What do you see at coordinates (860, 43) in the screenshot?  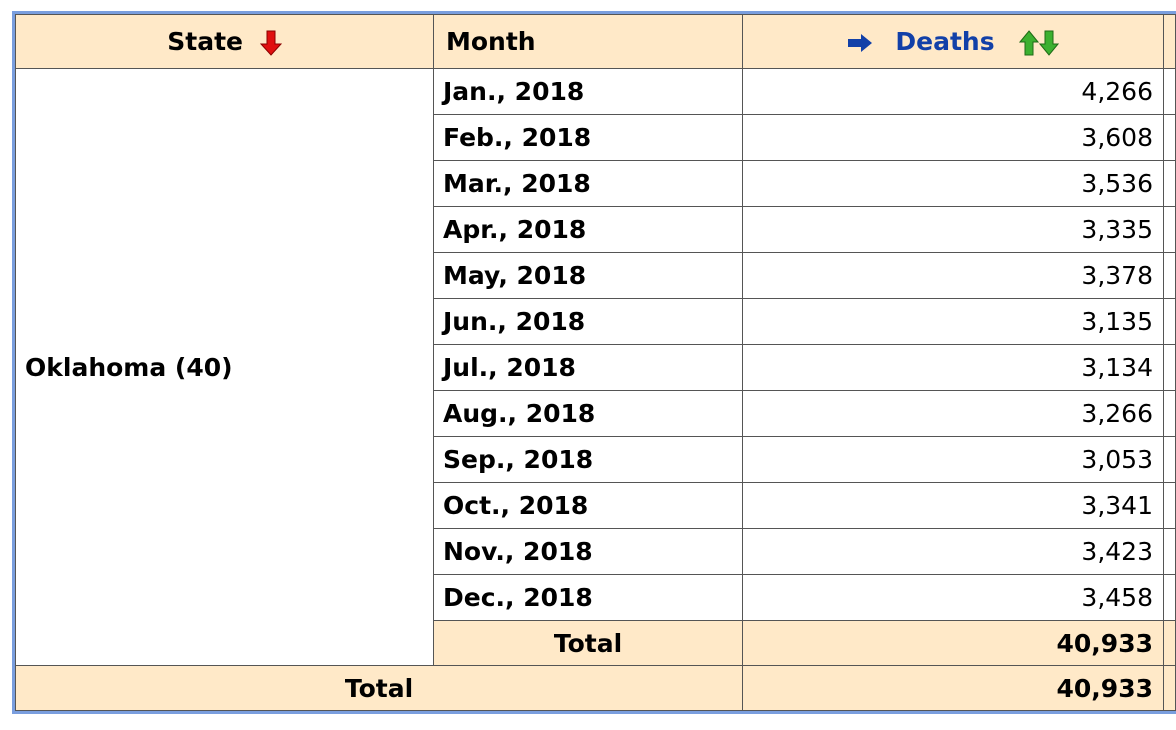 I see `measure-pointer-icon` at bounding box center [860, 43].